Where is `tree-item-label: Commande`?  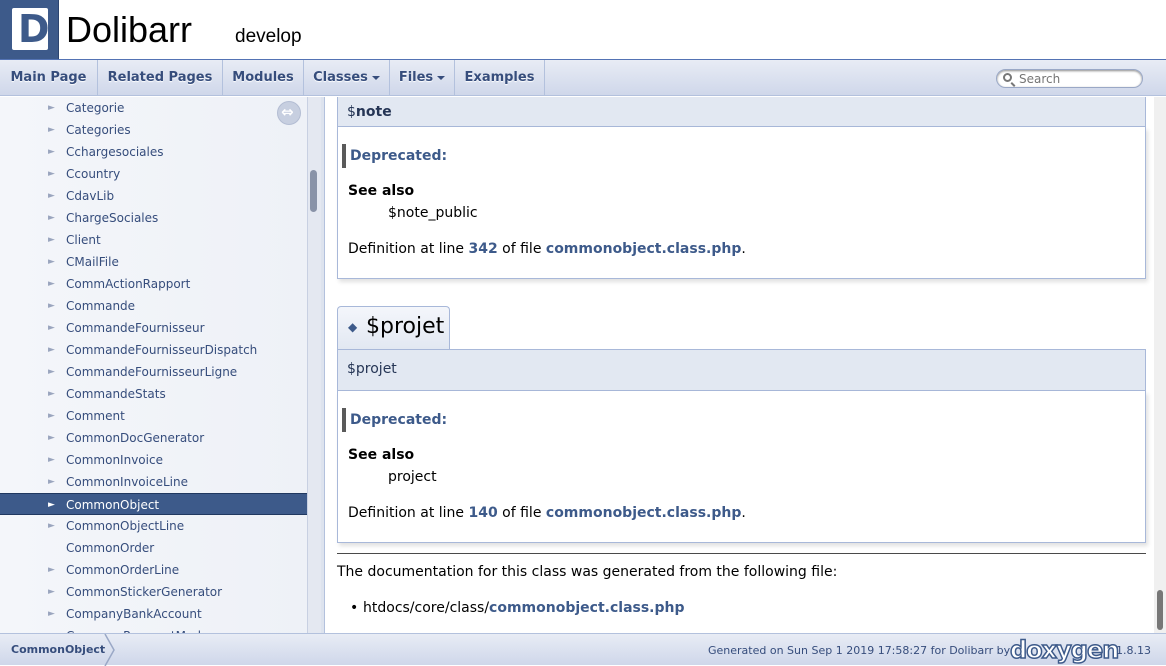 tree-item-label: Commande is located at coordinates (100, 306).